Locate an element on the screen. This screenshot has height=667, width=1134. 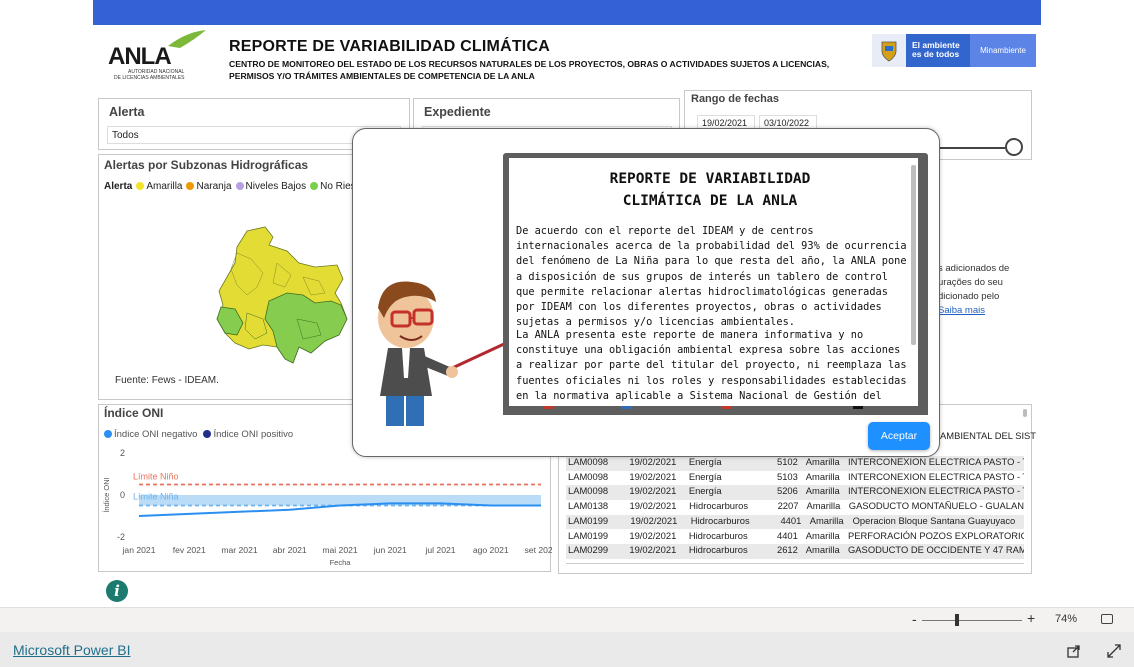
zoom-level: 74% is located at coordinates (1066, 619).